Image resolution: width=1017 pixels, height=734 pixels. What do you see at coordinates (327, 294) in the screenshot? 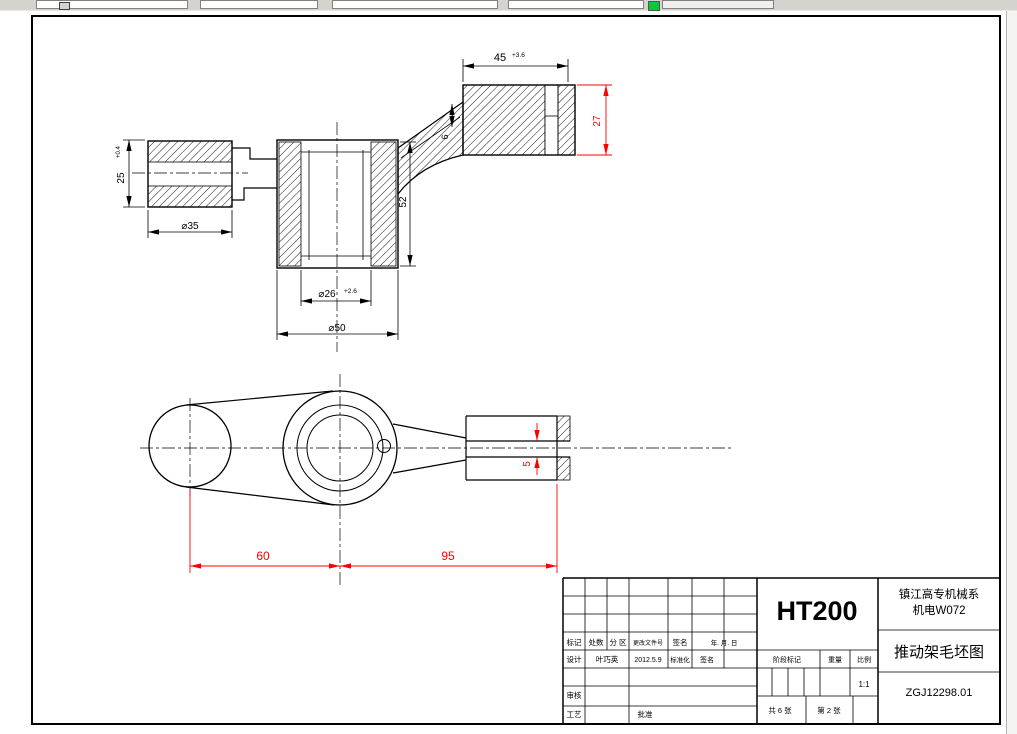
I see `dim-dia26-label: ⌀26` at bounding box center [327, 294].